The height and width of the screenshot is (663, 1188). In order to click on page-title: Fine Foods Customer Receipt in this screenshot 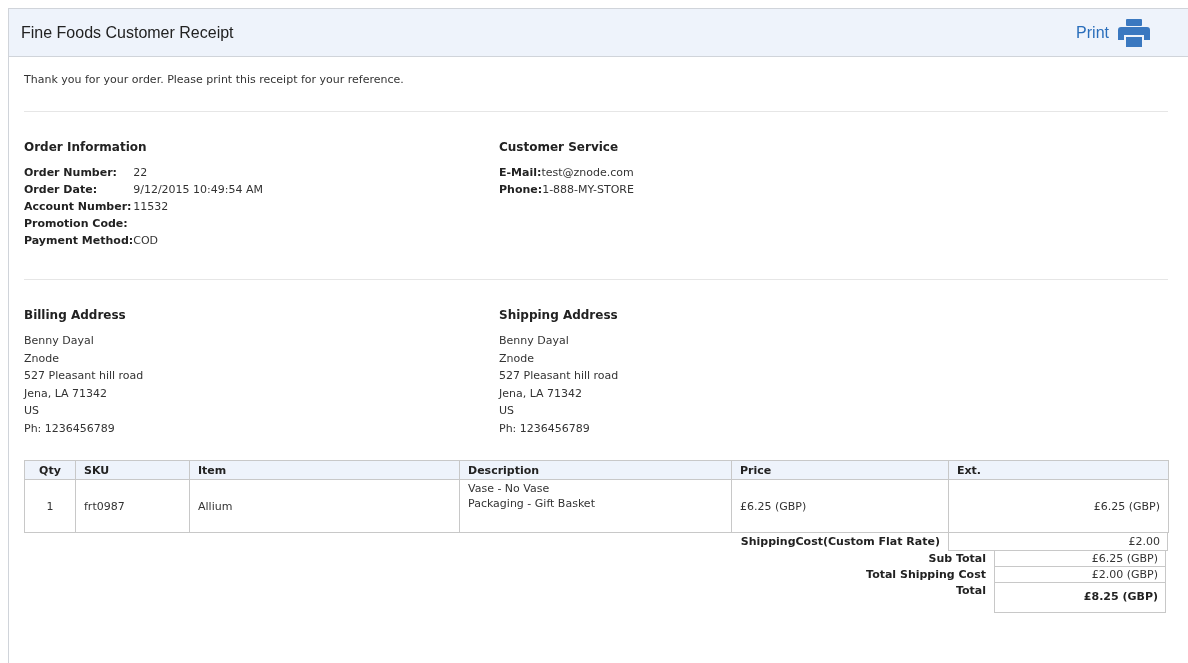, I will do `click(128, 32)`.